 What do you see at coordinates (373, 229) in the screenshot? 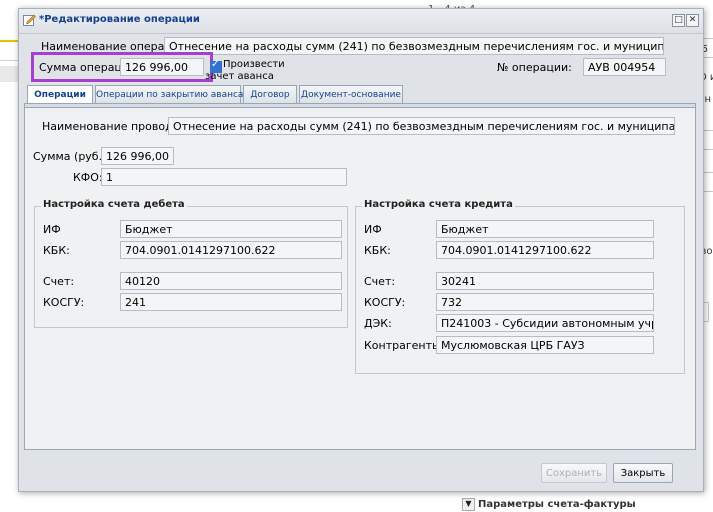
I see `credit-if-label: ИФ` at bounding box center [373, 229].